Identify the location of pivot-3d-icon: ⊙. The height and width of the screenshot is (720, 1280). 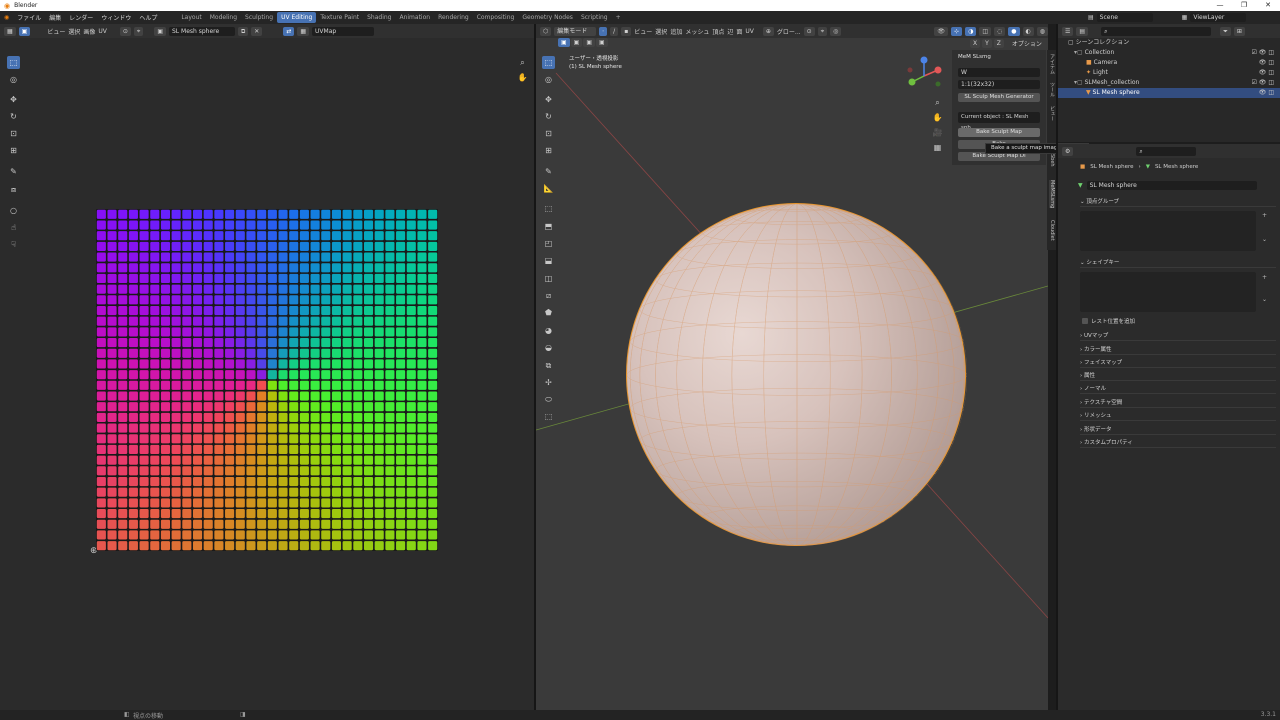
(809, 31).